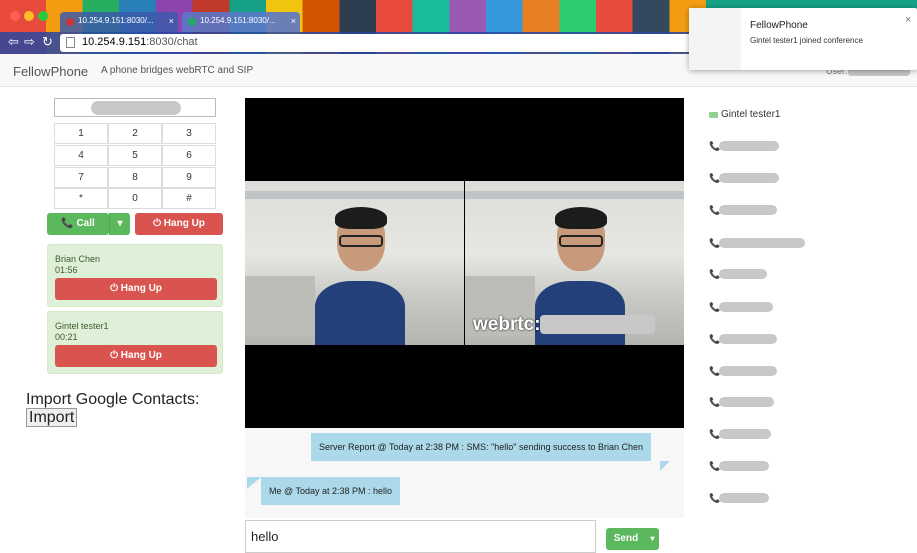  I want to click on online-status-icon, so click(713, 115).